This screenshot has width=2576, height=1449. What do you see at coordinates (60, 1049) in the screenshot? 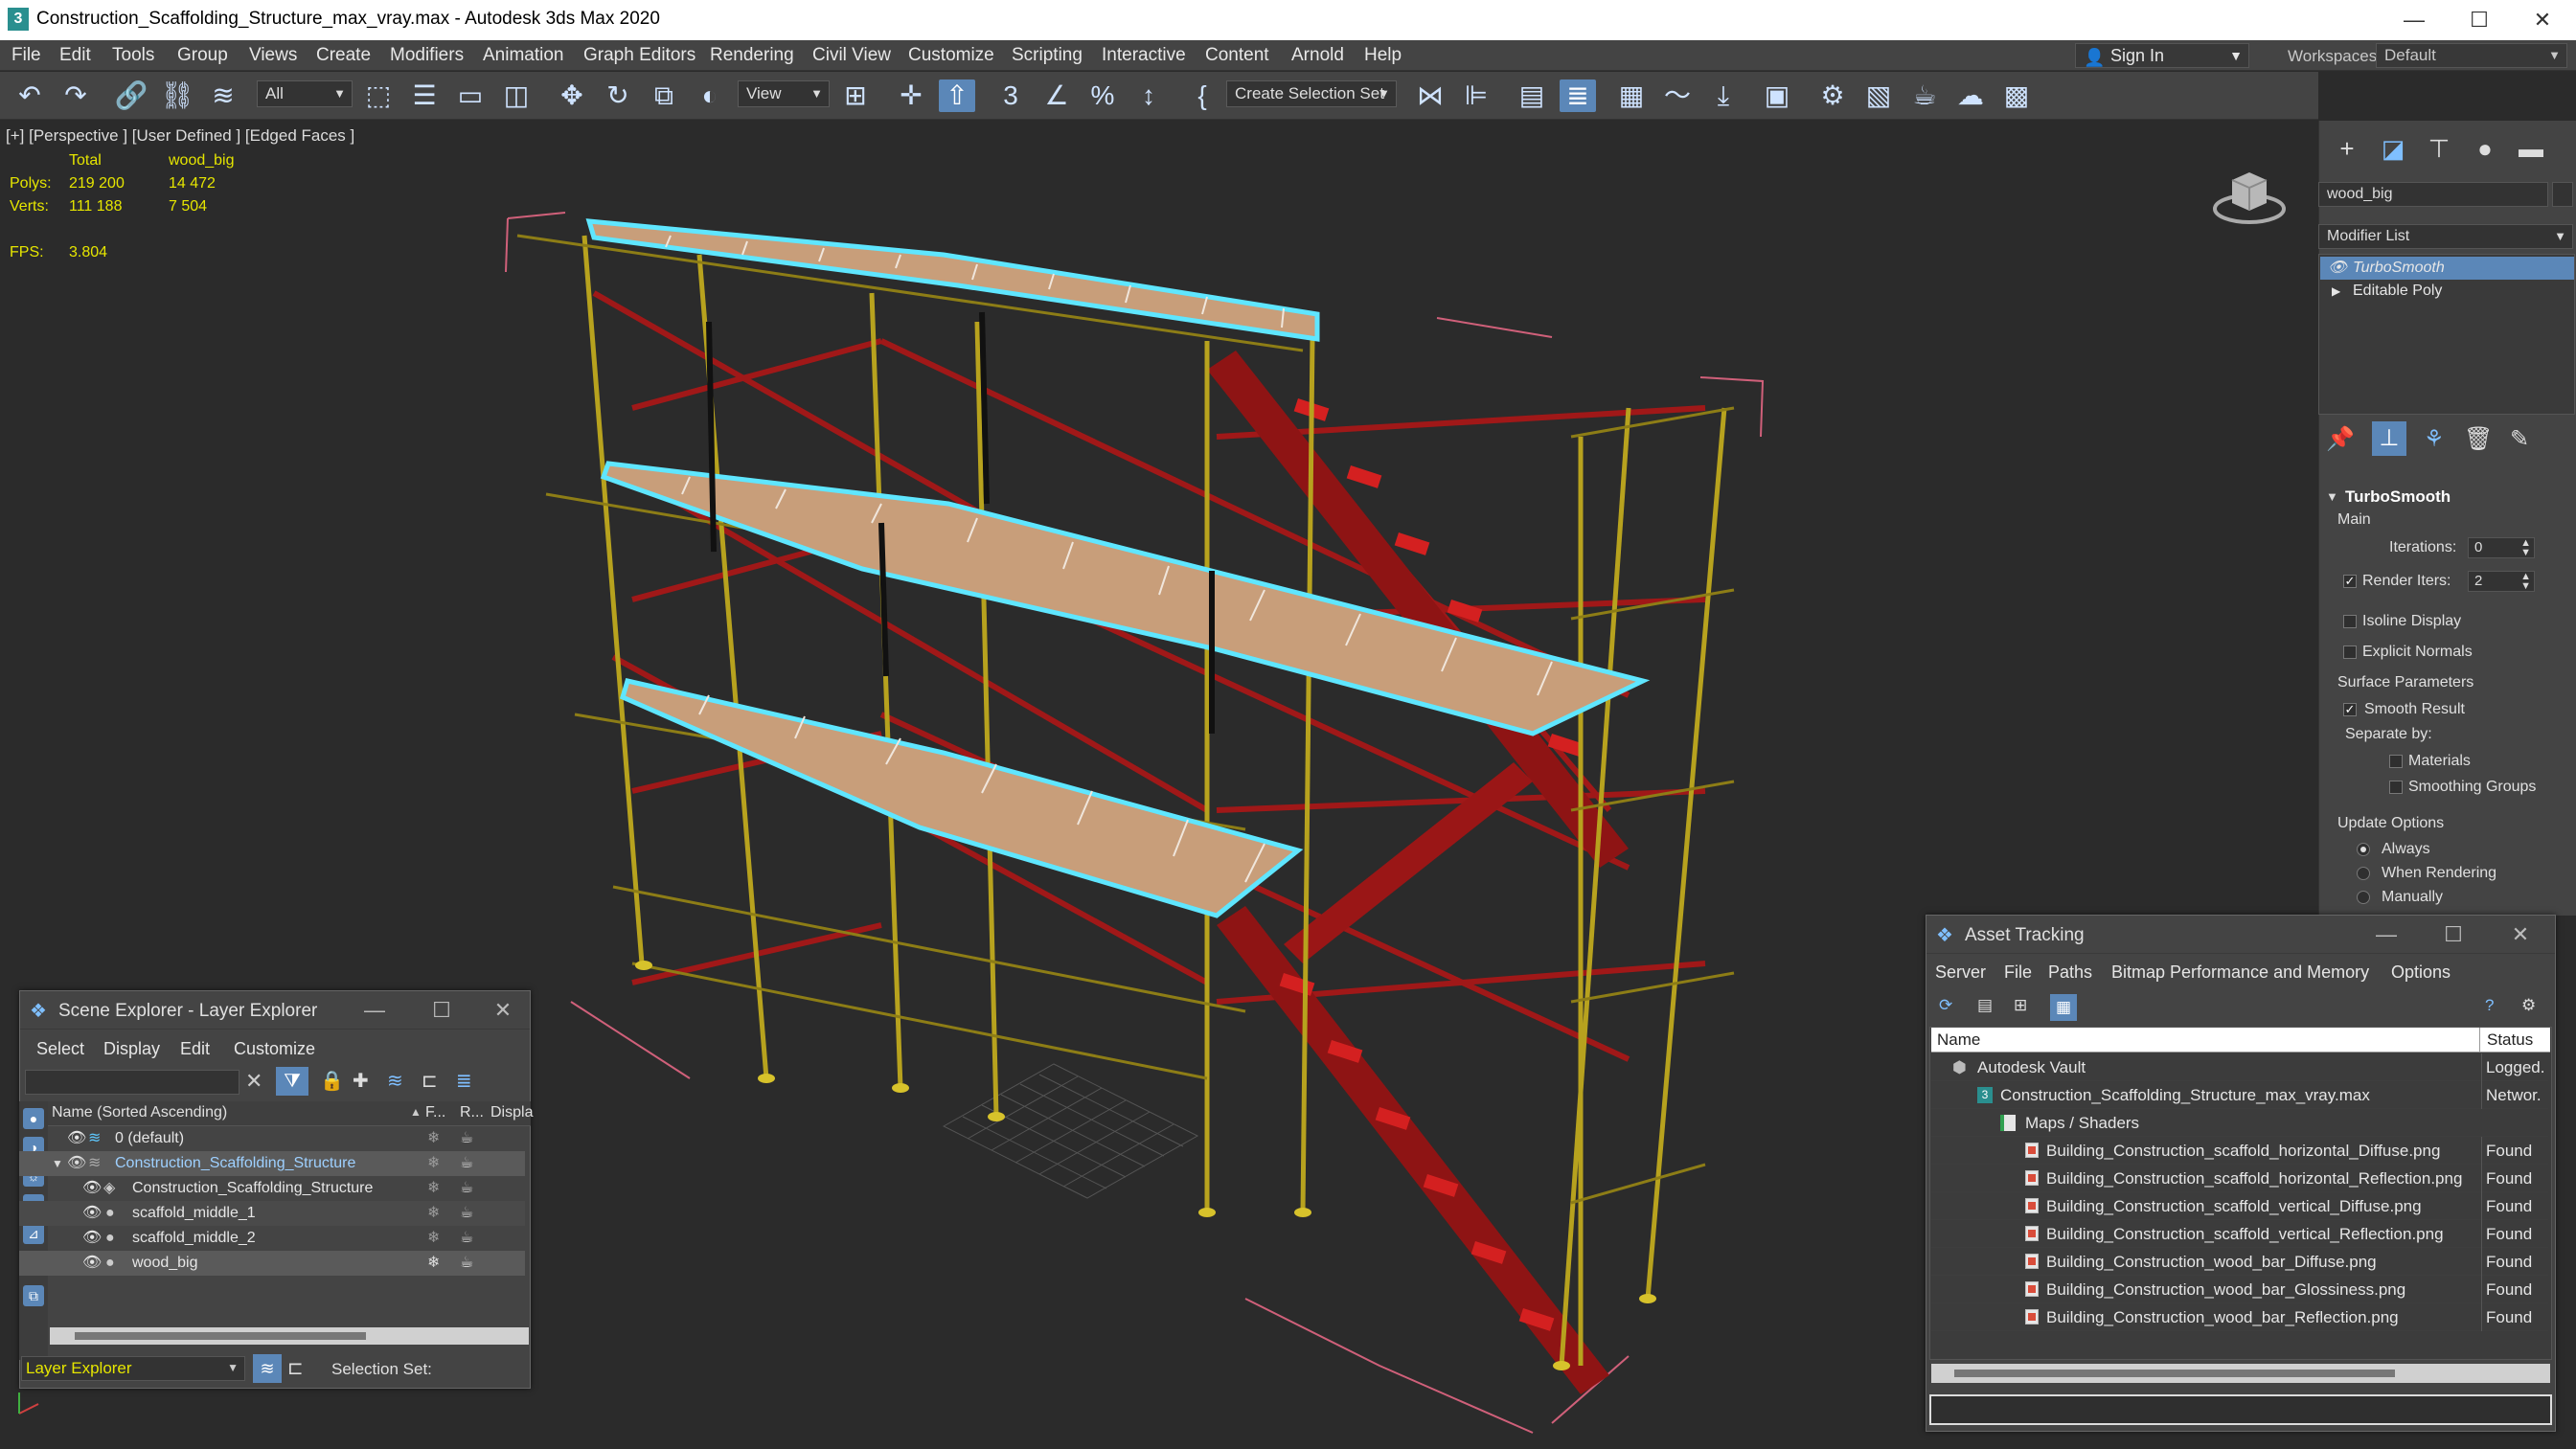
I see `se-menu-select: Select` at bounding box center [60, 1049].